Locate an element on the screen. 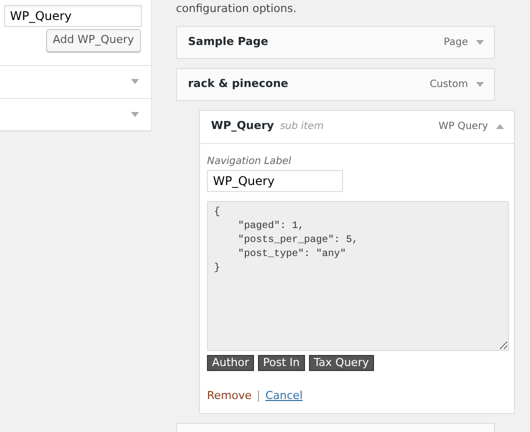 The height and width of the screenshot is (432, 530). menu-item-type: WP Query is located at coordinates (463, 127).